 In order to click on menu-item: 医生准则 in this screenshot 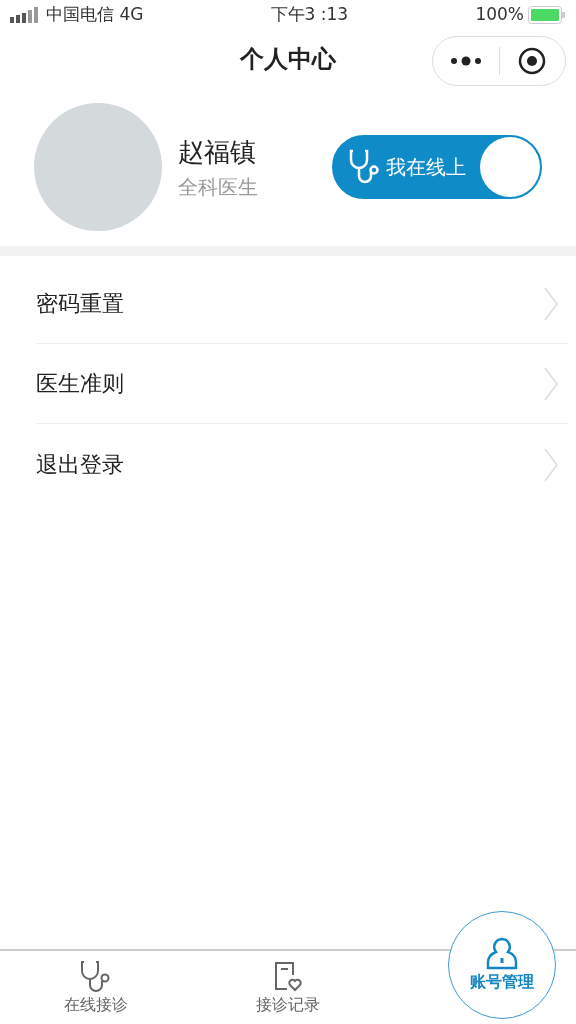, I will do `click(302, 384)`.